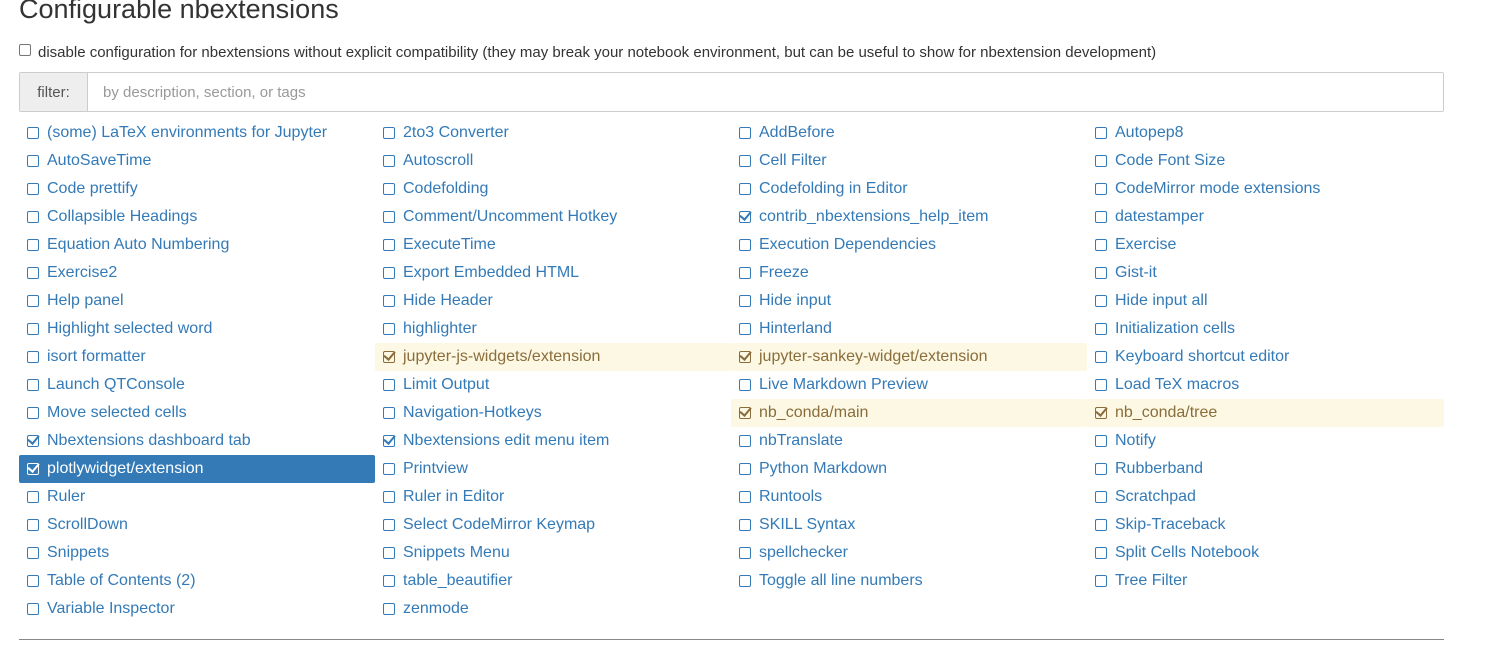  I want to click on extension-item: Nbextensions edit menu item, so click(553, 441).